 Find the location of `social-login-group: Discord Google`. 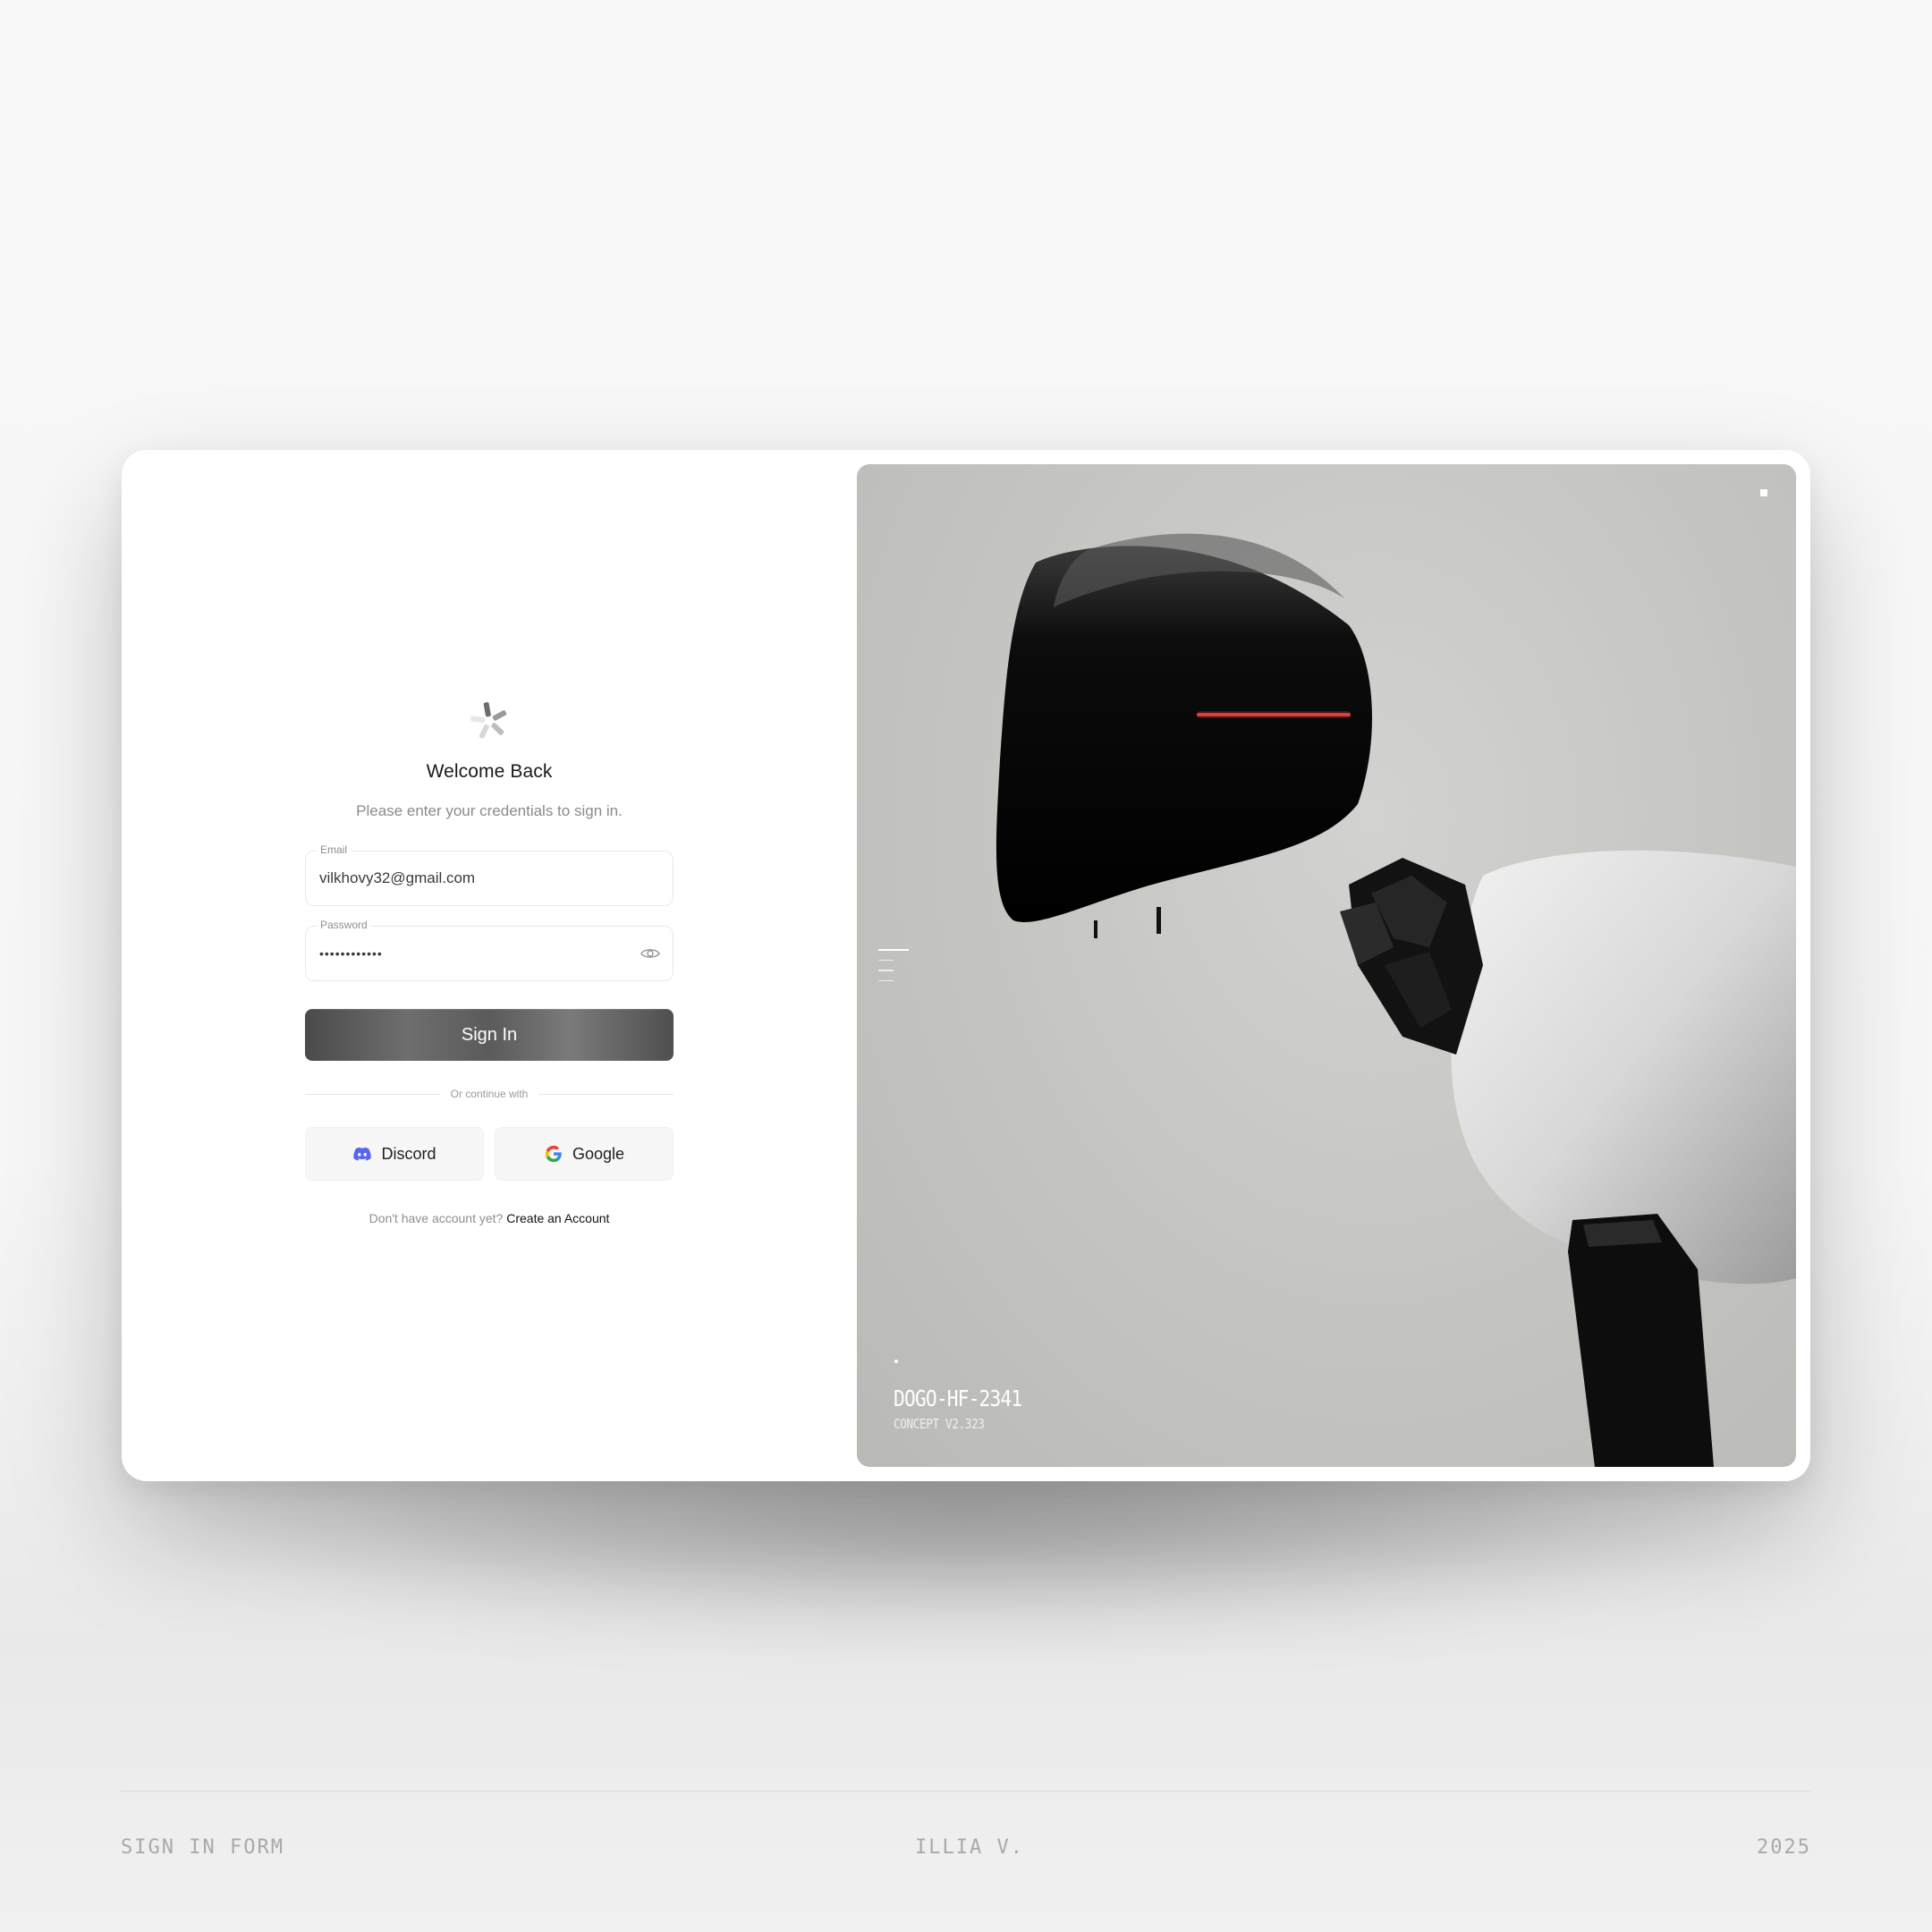

social-login-group: Discord Google is located at coordinates (489, 1154).